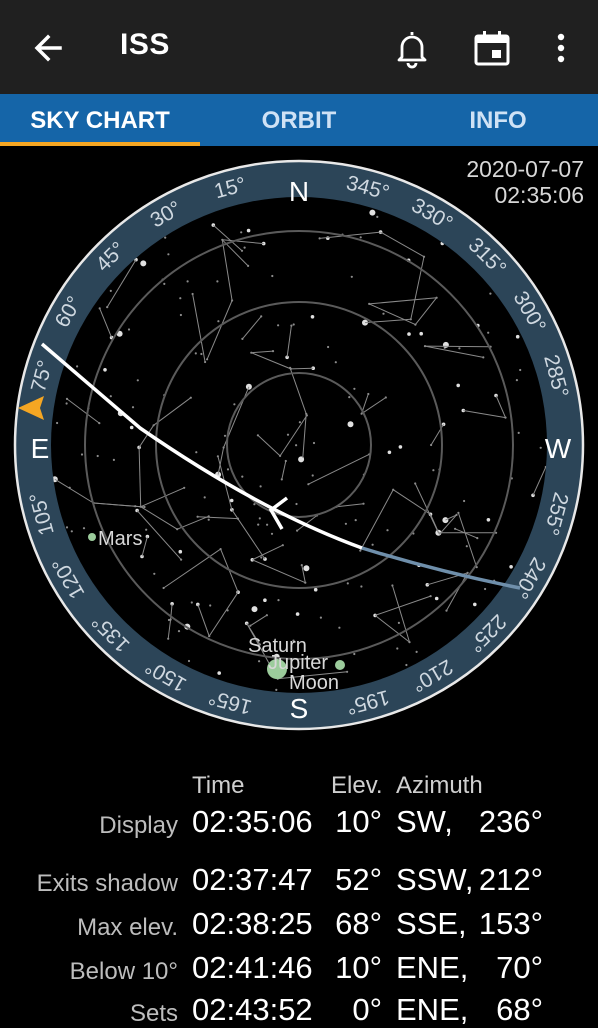  Describe the element at coordinates (252, 1009) in the screenshot. I see `pass-row-time: 02:43:52` at that location.